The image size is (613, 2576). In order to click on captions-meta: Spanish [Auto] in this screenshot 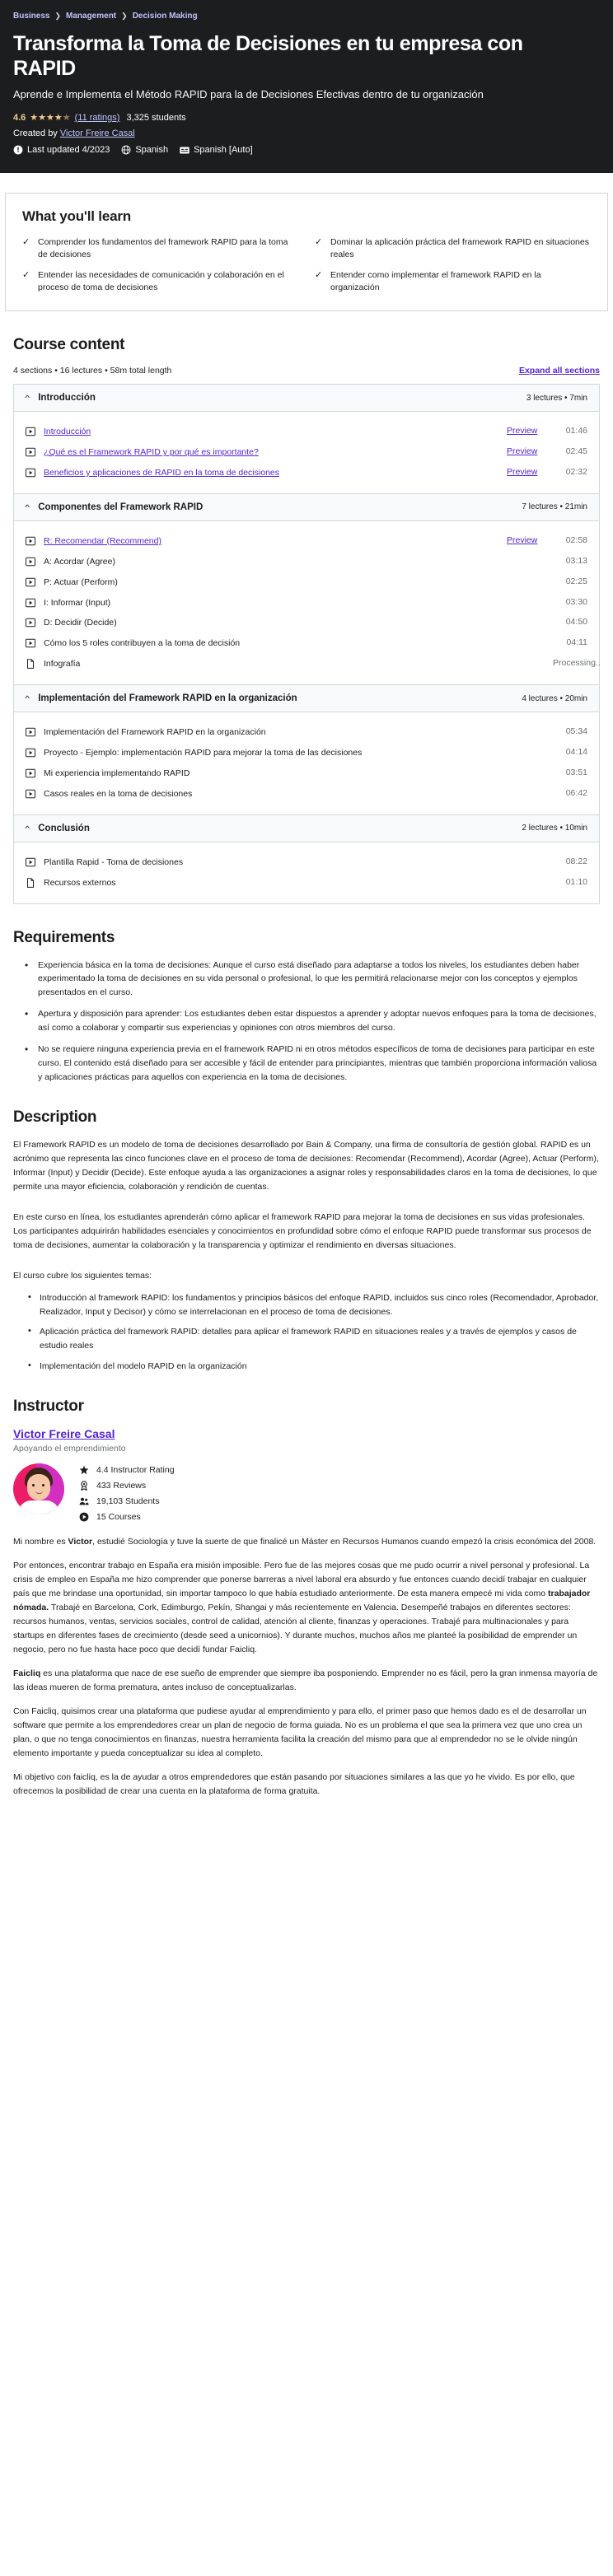, I will do `click(216, 150)`.